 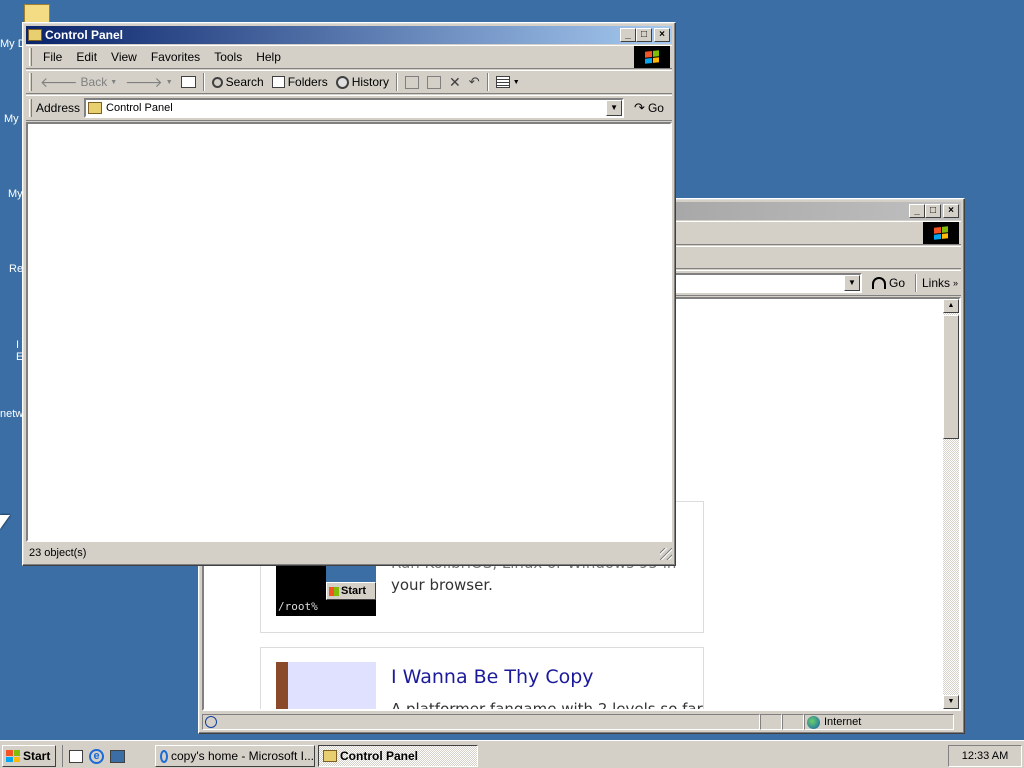 I want to click on menu-help: Help, so click(x=268, y=57).